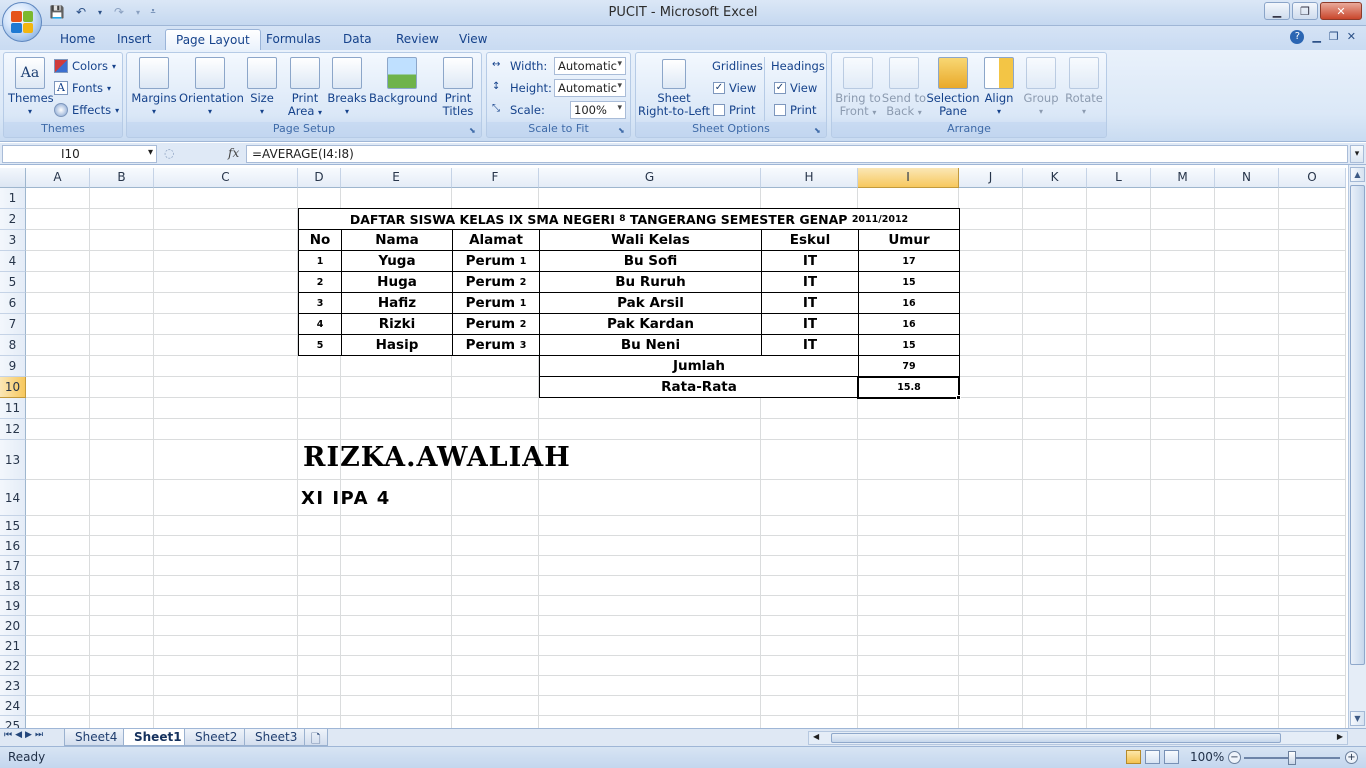 Image resolution: width=1366 pixels, height=768 pixels. I want to click on zoom-in-icon: +, so click(1351, 757).